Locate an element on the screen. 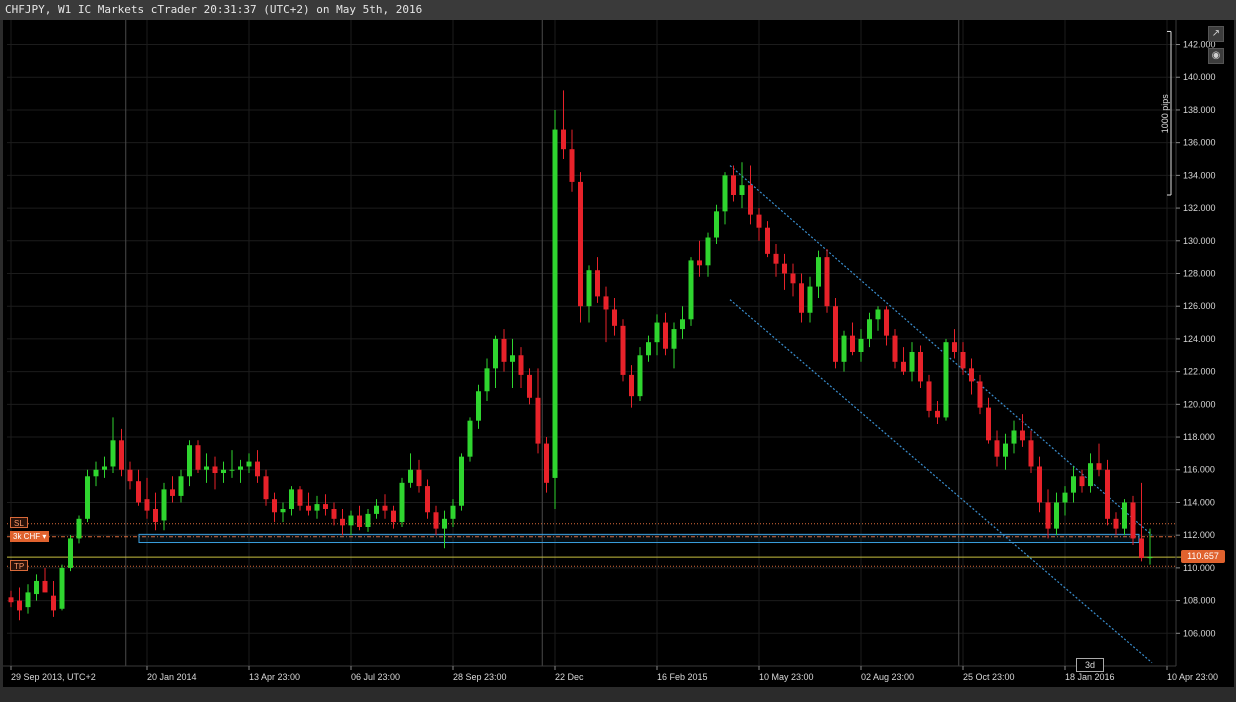 This screenshot has height=702, width=1236. popout-icon: ↗ is located at coordinates (1216, 34).